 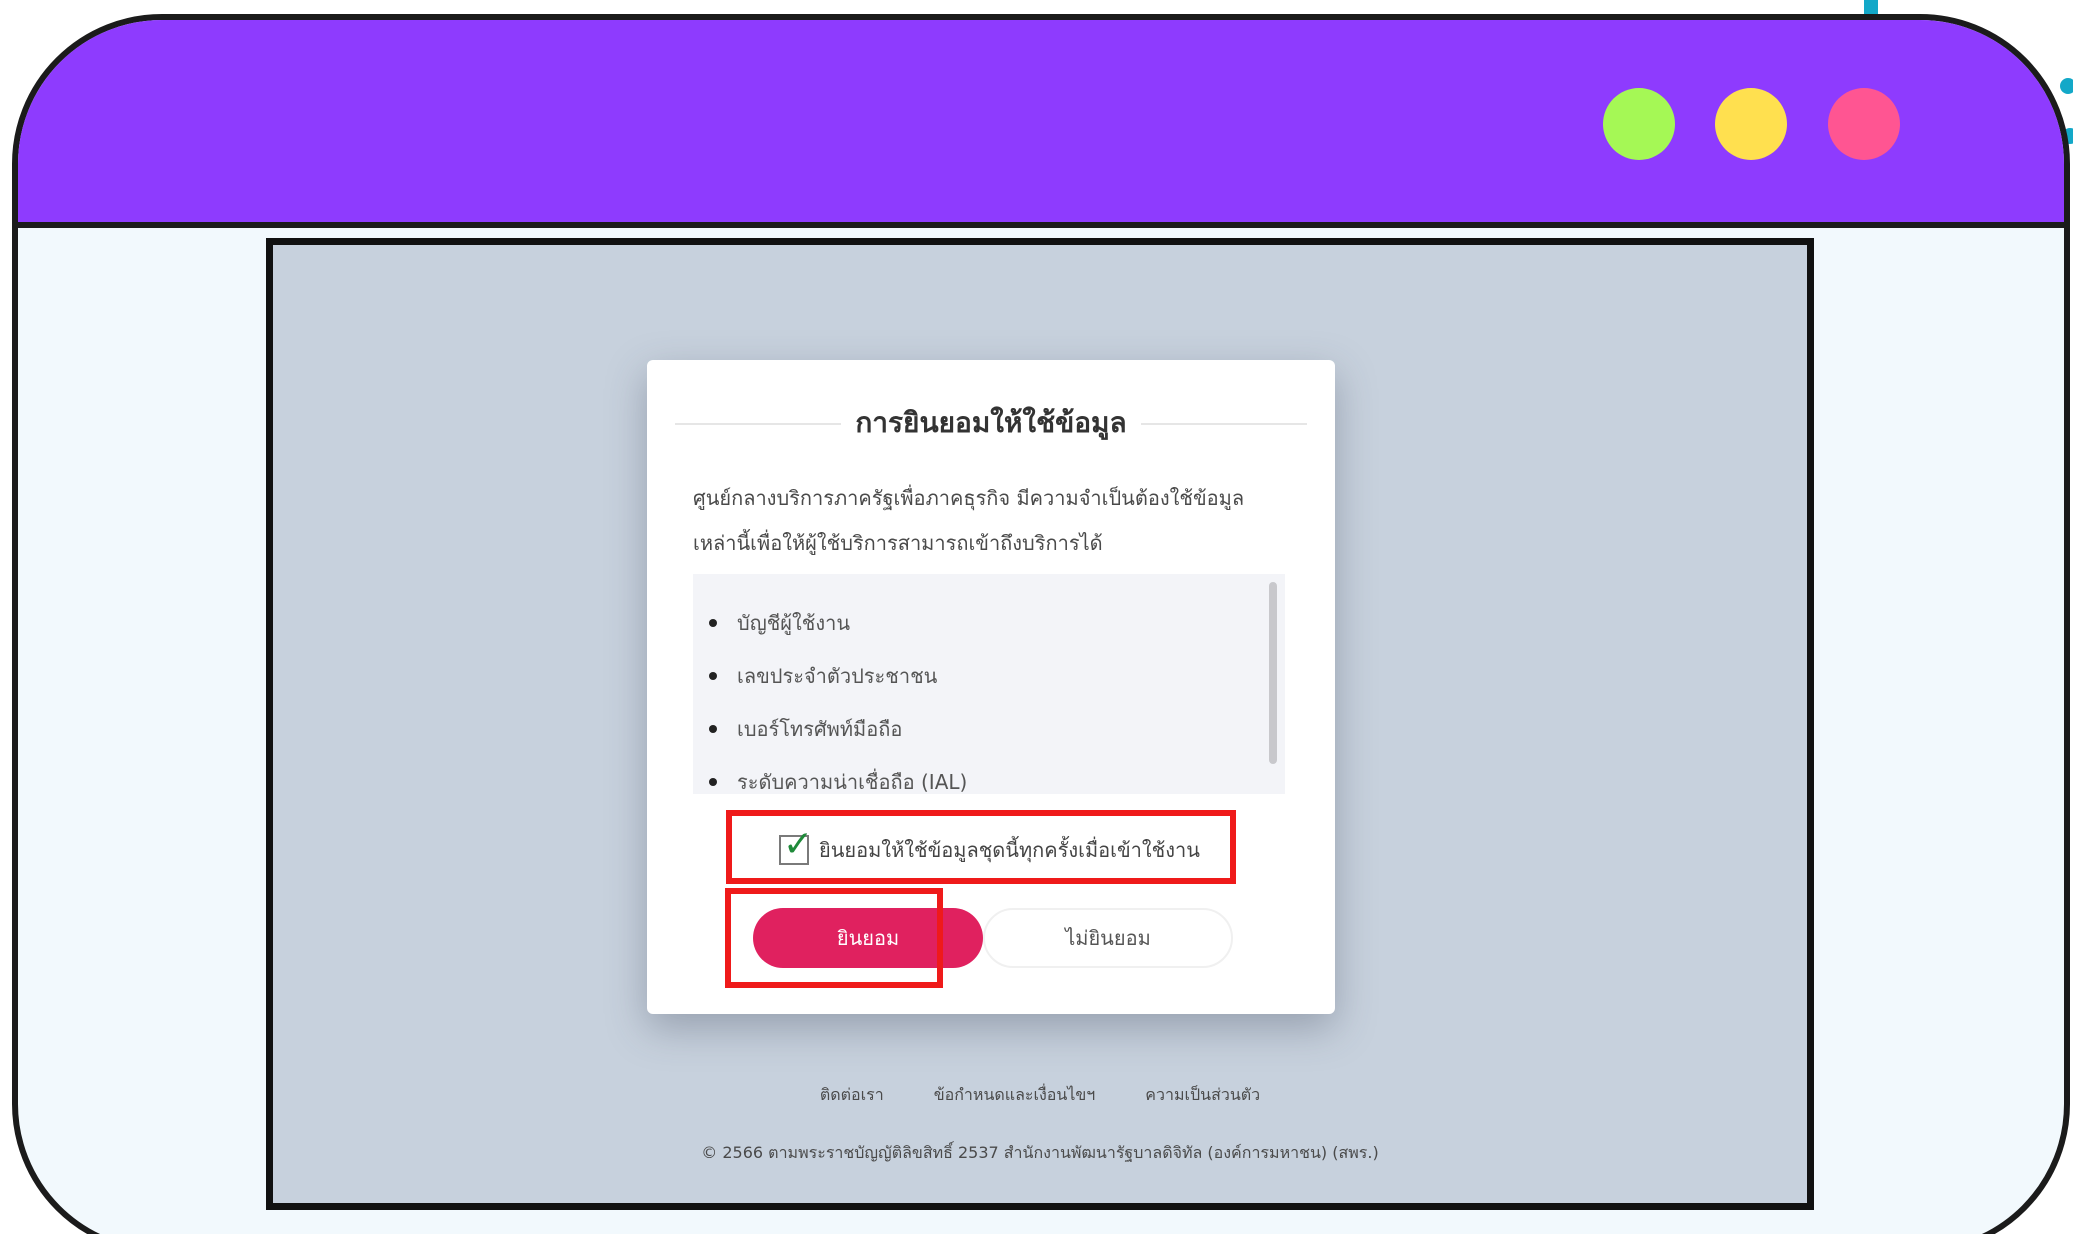 I want to click on permission-item: ระดับความน่าเชื่อถือ (IAL), so click(x=838, y=774).